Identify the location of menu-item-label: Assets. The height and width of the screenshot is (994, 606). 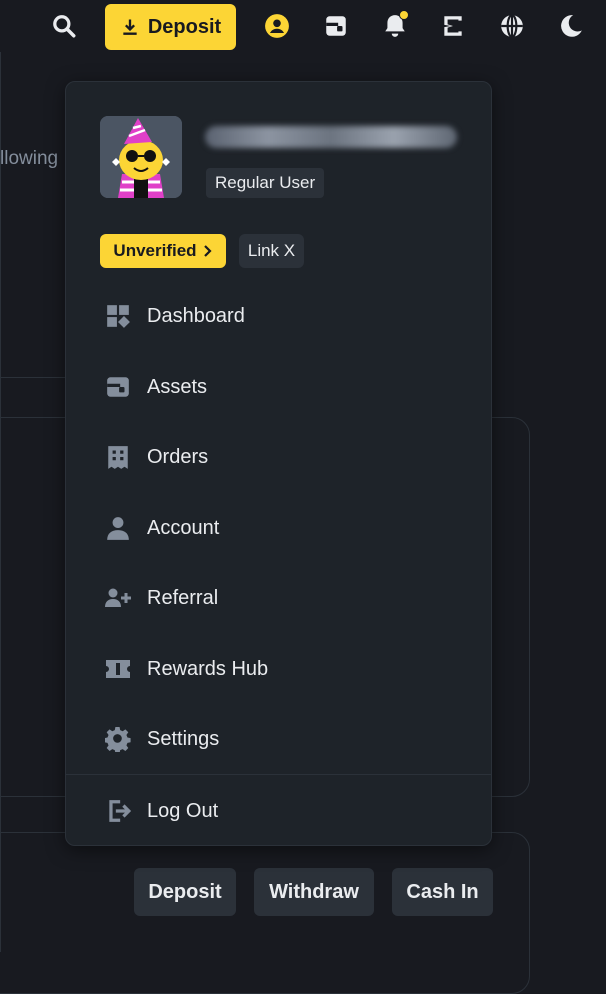
(177, 386).